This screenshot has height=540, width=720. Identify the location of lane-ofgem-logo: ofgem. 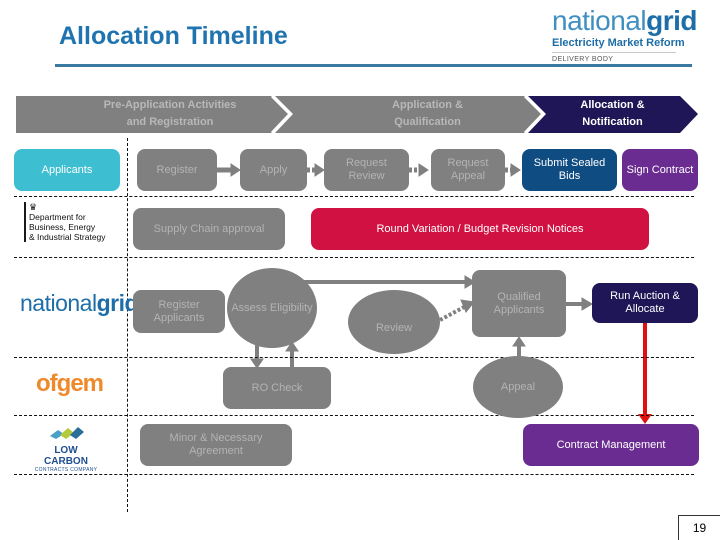
(70, 383).